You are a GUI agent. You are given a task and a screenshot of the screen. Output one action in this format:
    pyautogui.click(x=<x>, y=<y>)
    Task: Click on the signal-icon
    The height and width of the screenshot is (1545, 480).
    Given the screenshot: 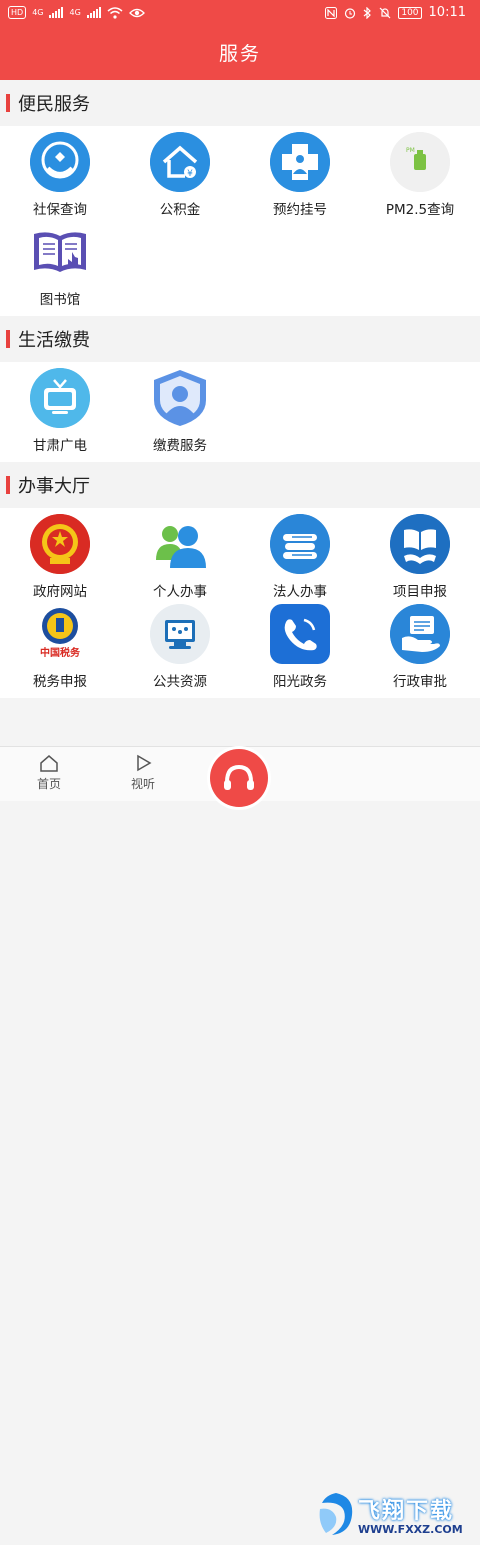 What is the action you would take?
    pyautogui.click(x=56, y=12)
    